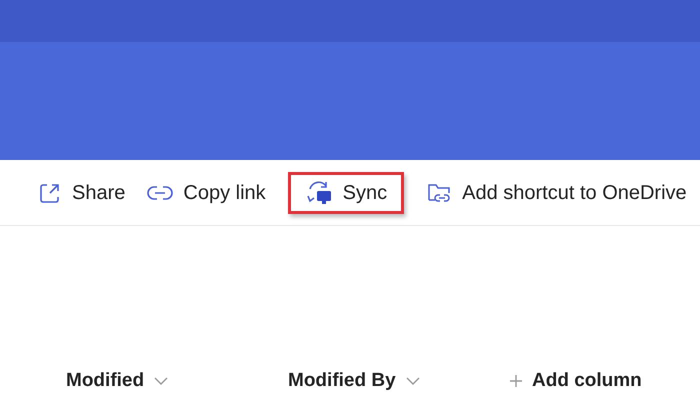 The width and height of the screenshot is (700, 400). What do you see at coordinates (160, 193) in the screenshot?
I see `link-icon` at bounding box center [160, 193].